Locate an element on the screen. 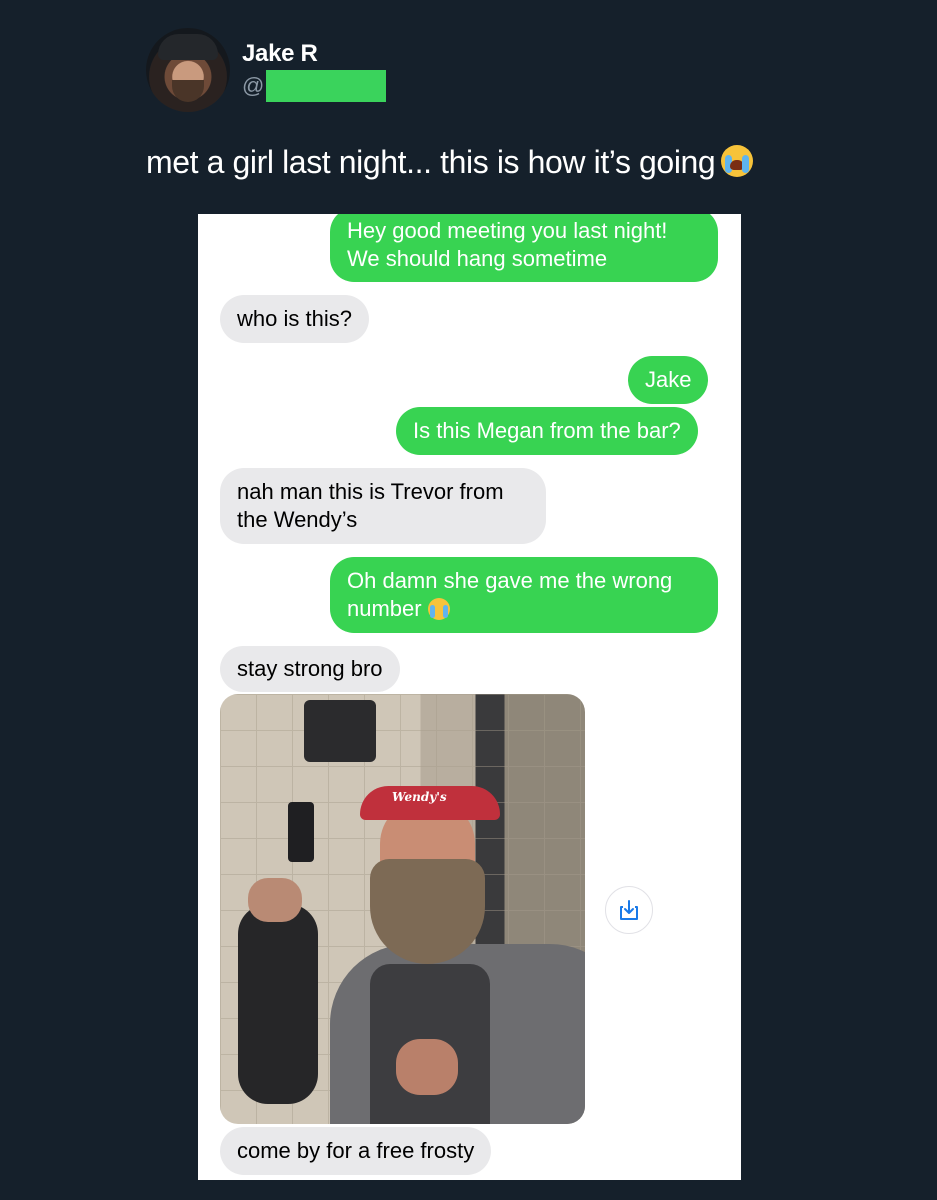 The width and height of the screenshot is (937, 1200). message-line: Is this Megan from the bar? is located at coordinates (547, 430).